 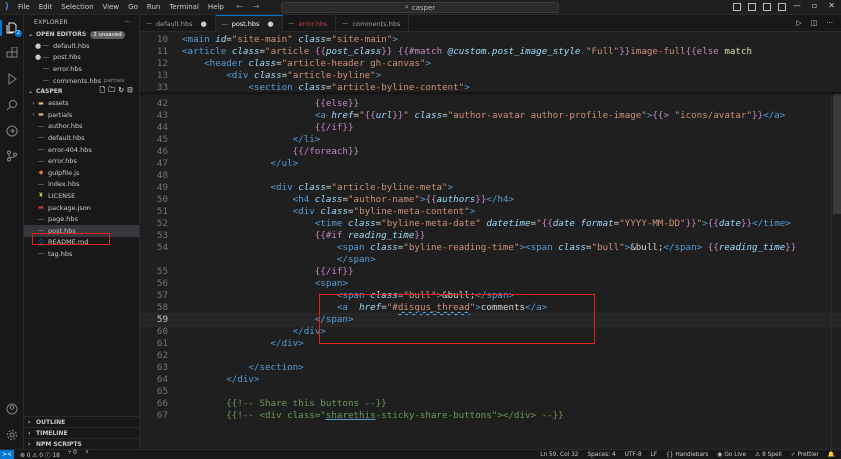 What do you see at coordinates (831, 455) in the screenshot?
I see `notifications-bell-icon: 🔔` at bounding box center [831, 455].